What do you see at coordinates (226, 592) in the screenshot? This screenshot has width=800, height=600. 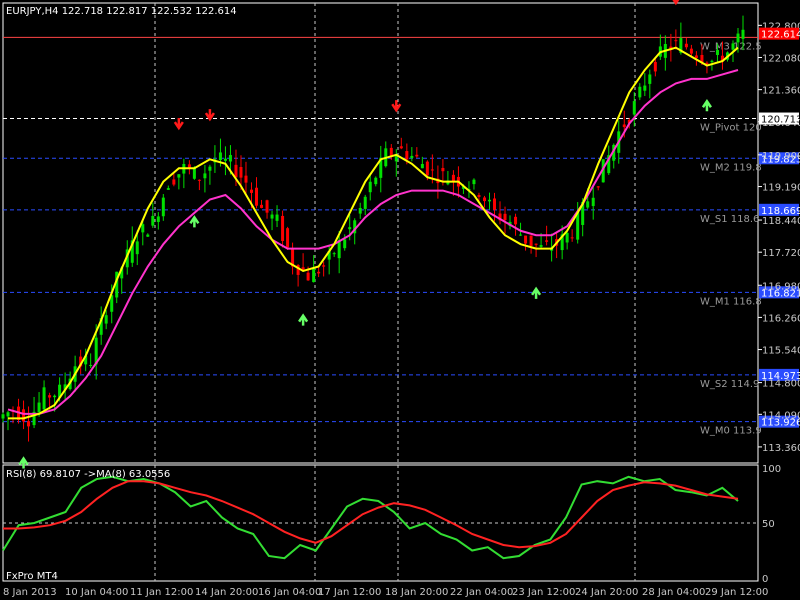 I see `time-axis-label: 14 Jan 20:00` at bounding box center [226, 592].